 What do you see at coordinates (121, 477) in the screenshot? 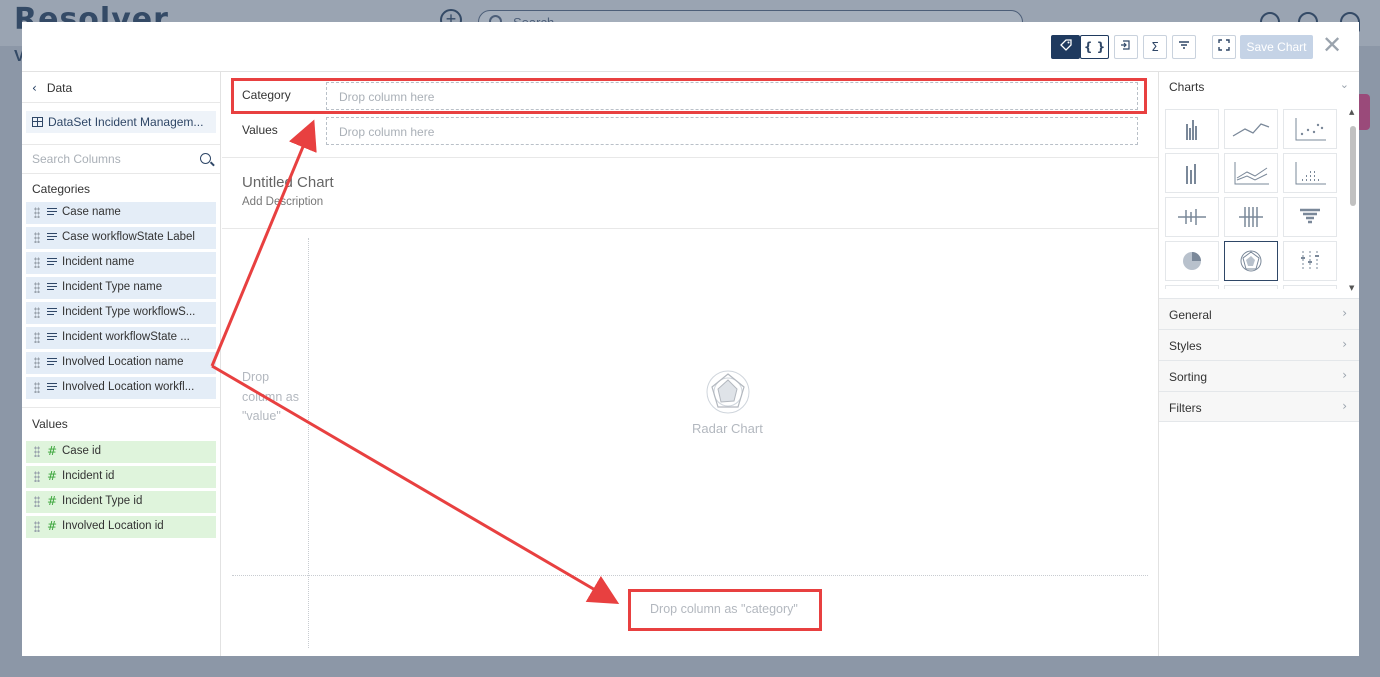
I see `value-column: # Incident id` at bounding box center [121, 477].